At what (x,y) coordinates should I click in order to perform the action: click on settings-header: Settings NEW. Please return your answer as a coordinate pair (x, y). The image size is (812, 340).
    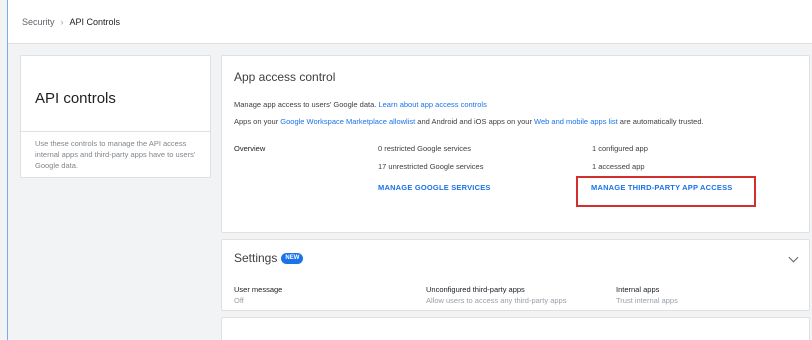
    Looking at the image, I should click on (269, 258).